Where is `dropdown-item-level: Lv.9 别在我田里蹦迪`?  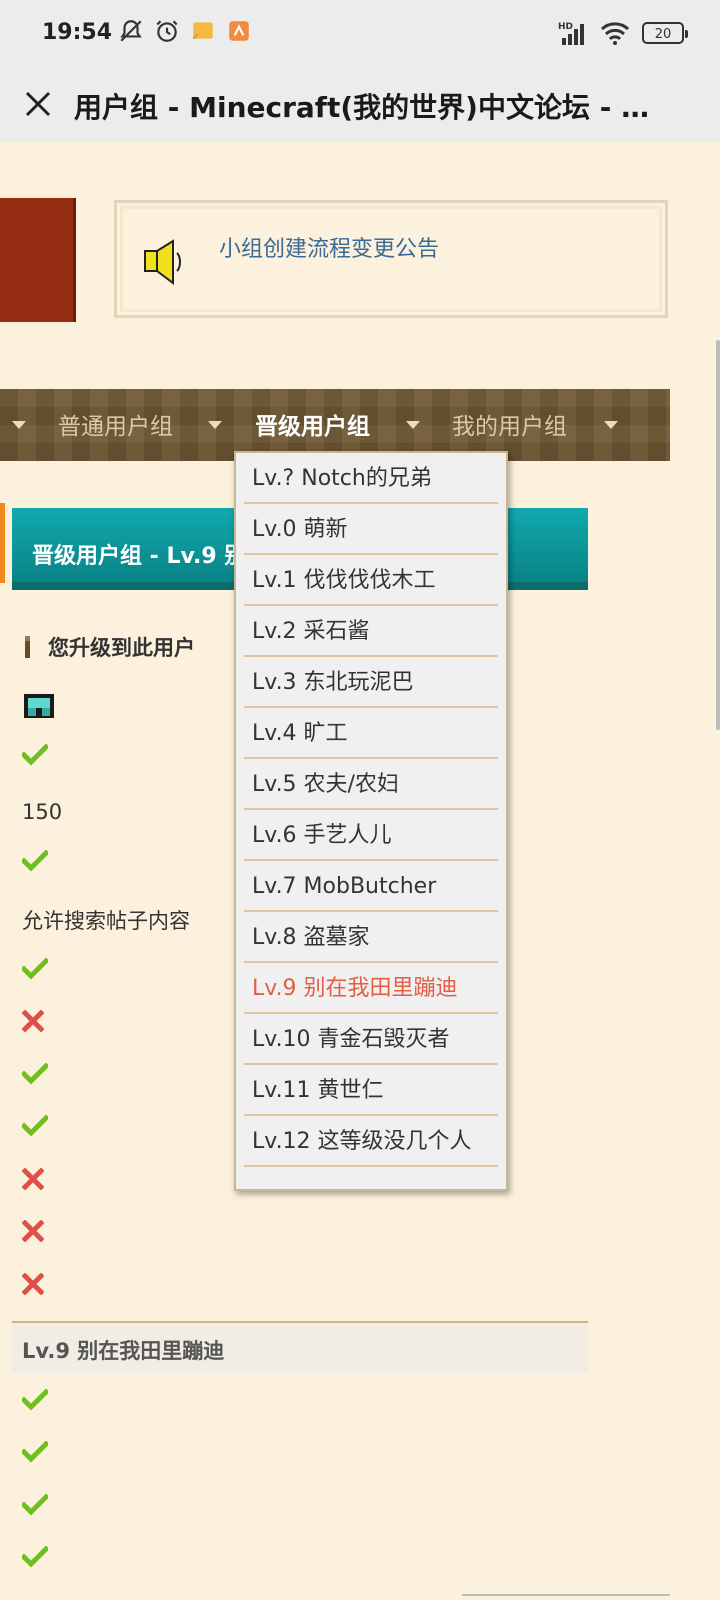 dropdown-item-level: Lv.9 别在我田里蹦迪 is located at coordinates (371, 988).